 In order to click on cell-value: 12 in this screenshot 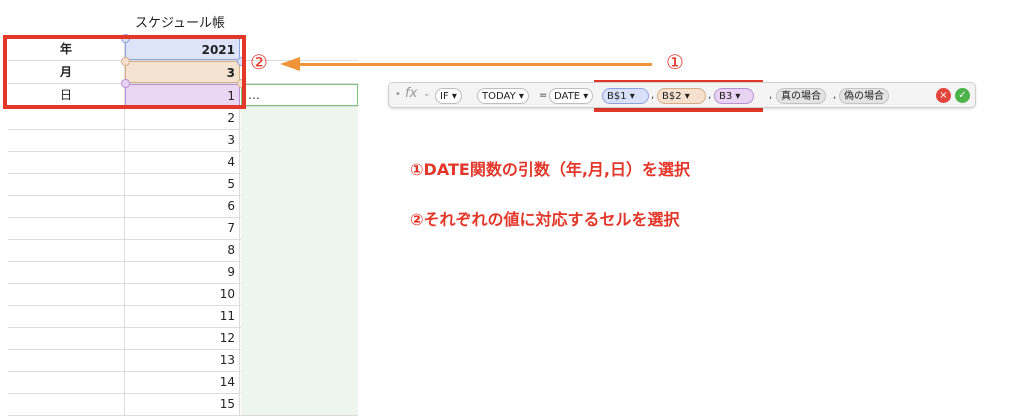, I will do `click(182, 338)`.